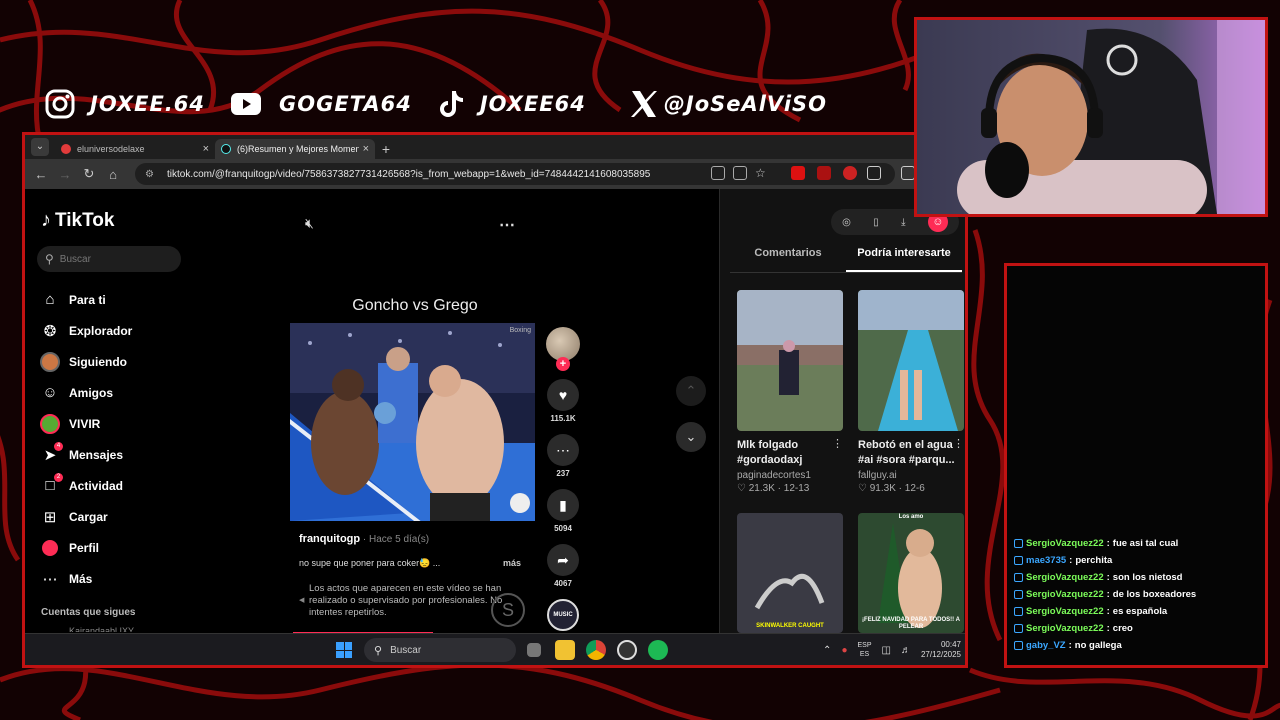  What do you see at coordinates (309, 225) in the screenshot?
I see `mute-icon: 🔇︎` at bounding box center [309, 225].